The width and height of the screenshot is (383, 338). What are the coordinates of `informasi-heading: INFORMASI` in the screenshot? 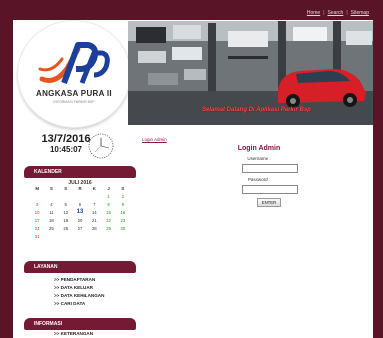 It's located at (80, 324).